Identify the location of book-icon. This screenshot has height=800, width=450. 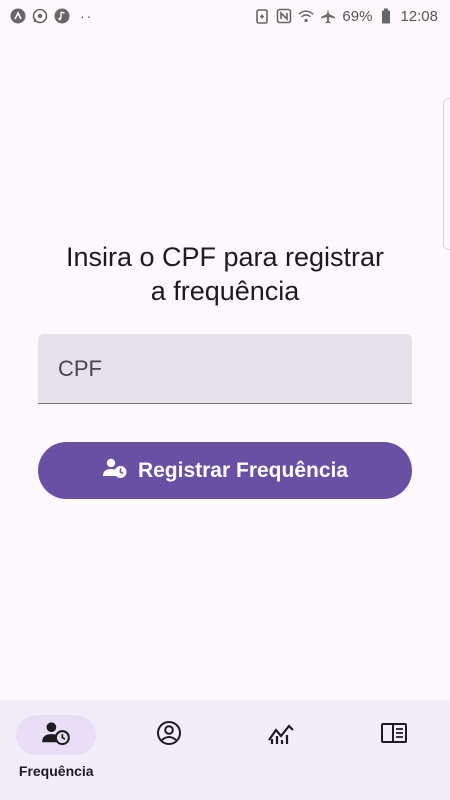
(394, 735).